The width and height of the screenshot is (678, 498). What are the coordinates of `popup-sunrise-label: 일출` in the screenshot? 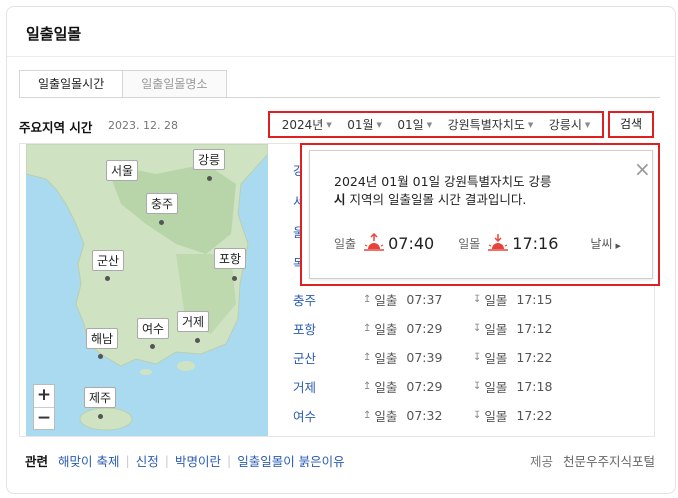 It's located at (345, 243).